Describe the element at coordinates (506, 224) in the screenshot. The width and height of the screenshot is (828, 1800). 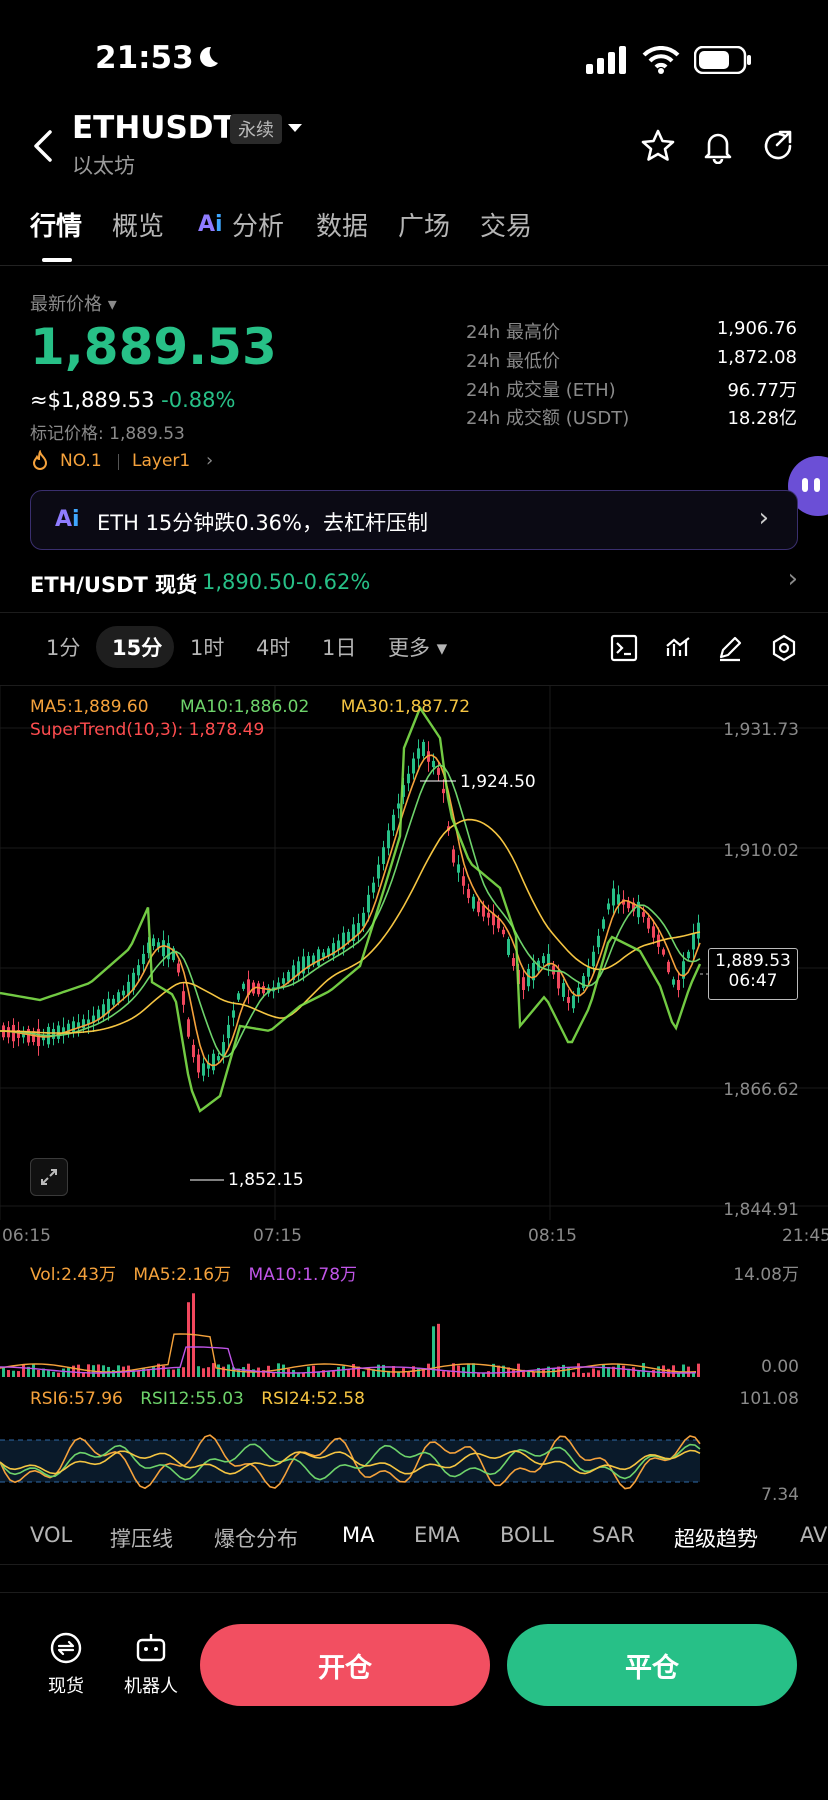
I see `tab-trade: 交易` at that location.